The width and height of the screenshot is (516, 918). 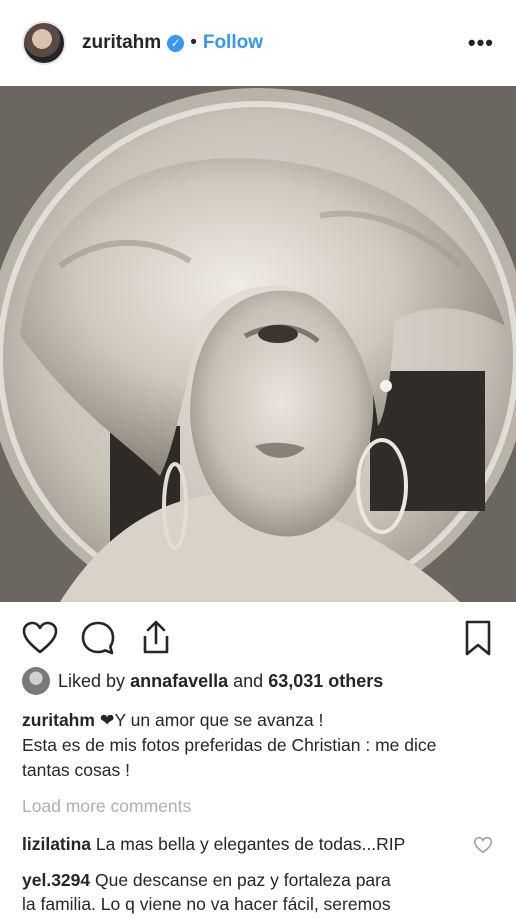 What do you see at coordinates (209, 720) in the screenshot?
I see `caption-text-1: ❤Y un amor que se avanza !` at bounding box center [209, 720].